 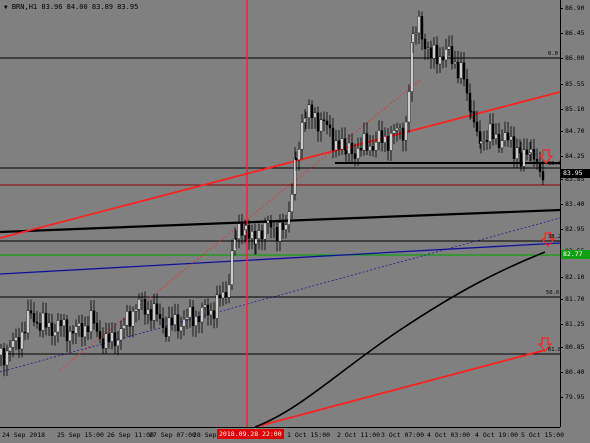 I want to click on price-axis, so click(x=575, y=213).